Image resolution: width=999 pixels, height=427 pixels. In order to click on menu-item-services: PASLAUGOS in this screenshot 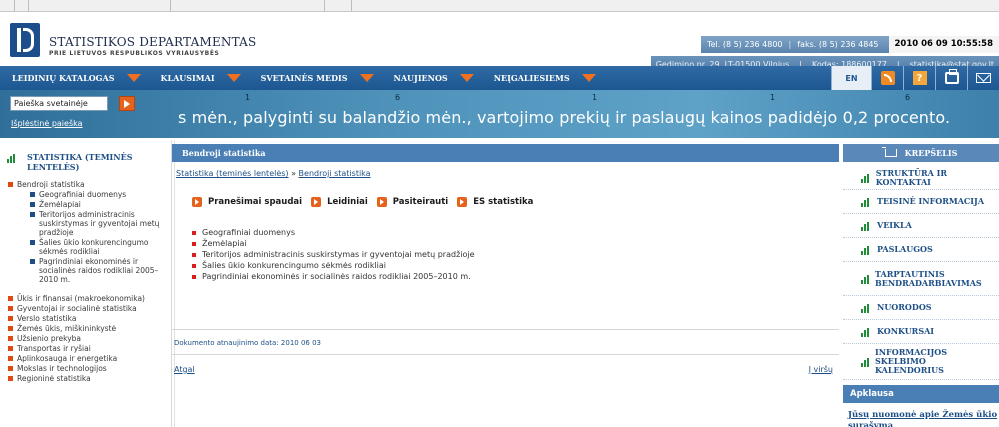, I will do `click(921, 250)`.